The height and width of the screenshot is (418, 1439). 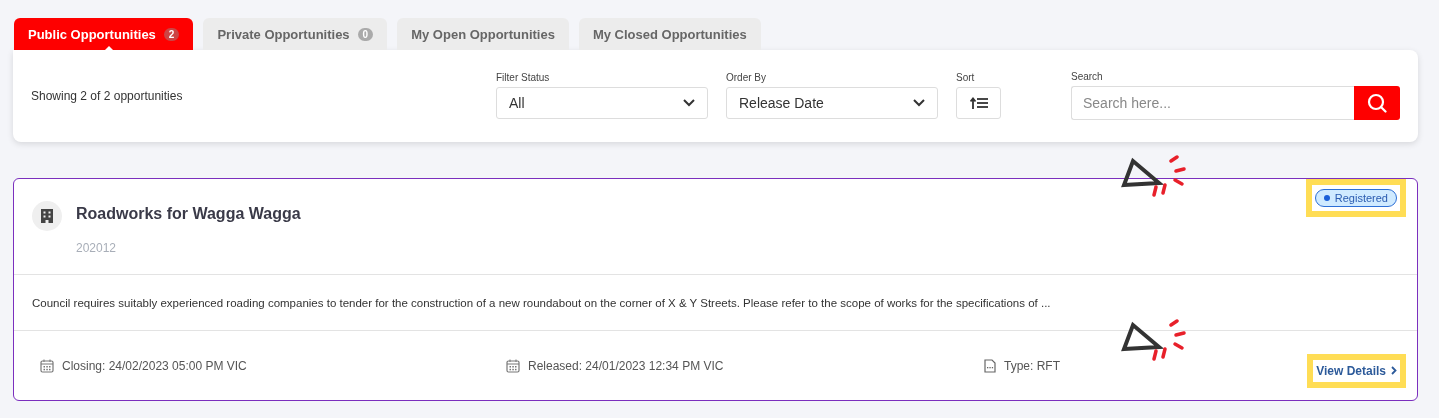 What do you see at coordinates (781, 102) in the screenshot?
I see `dropdown-value: Release Date` at bounding box center [781, 102].